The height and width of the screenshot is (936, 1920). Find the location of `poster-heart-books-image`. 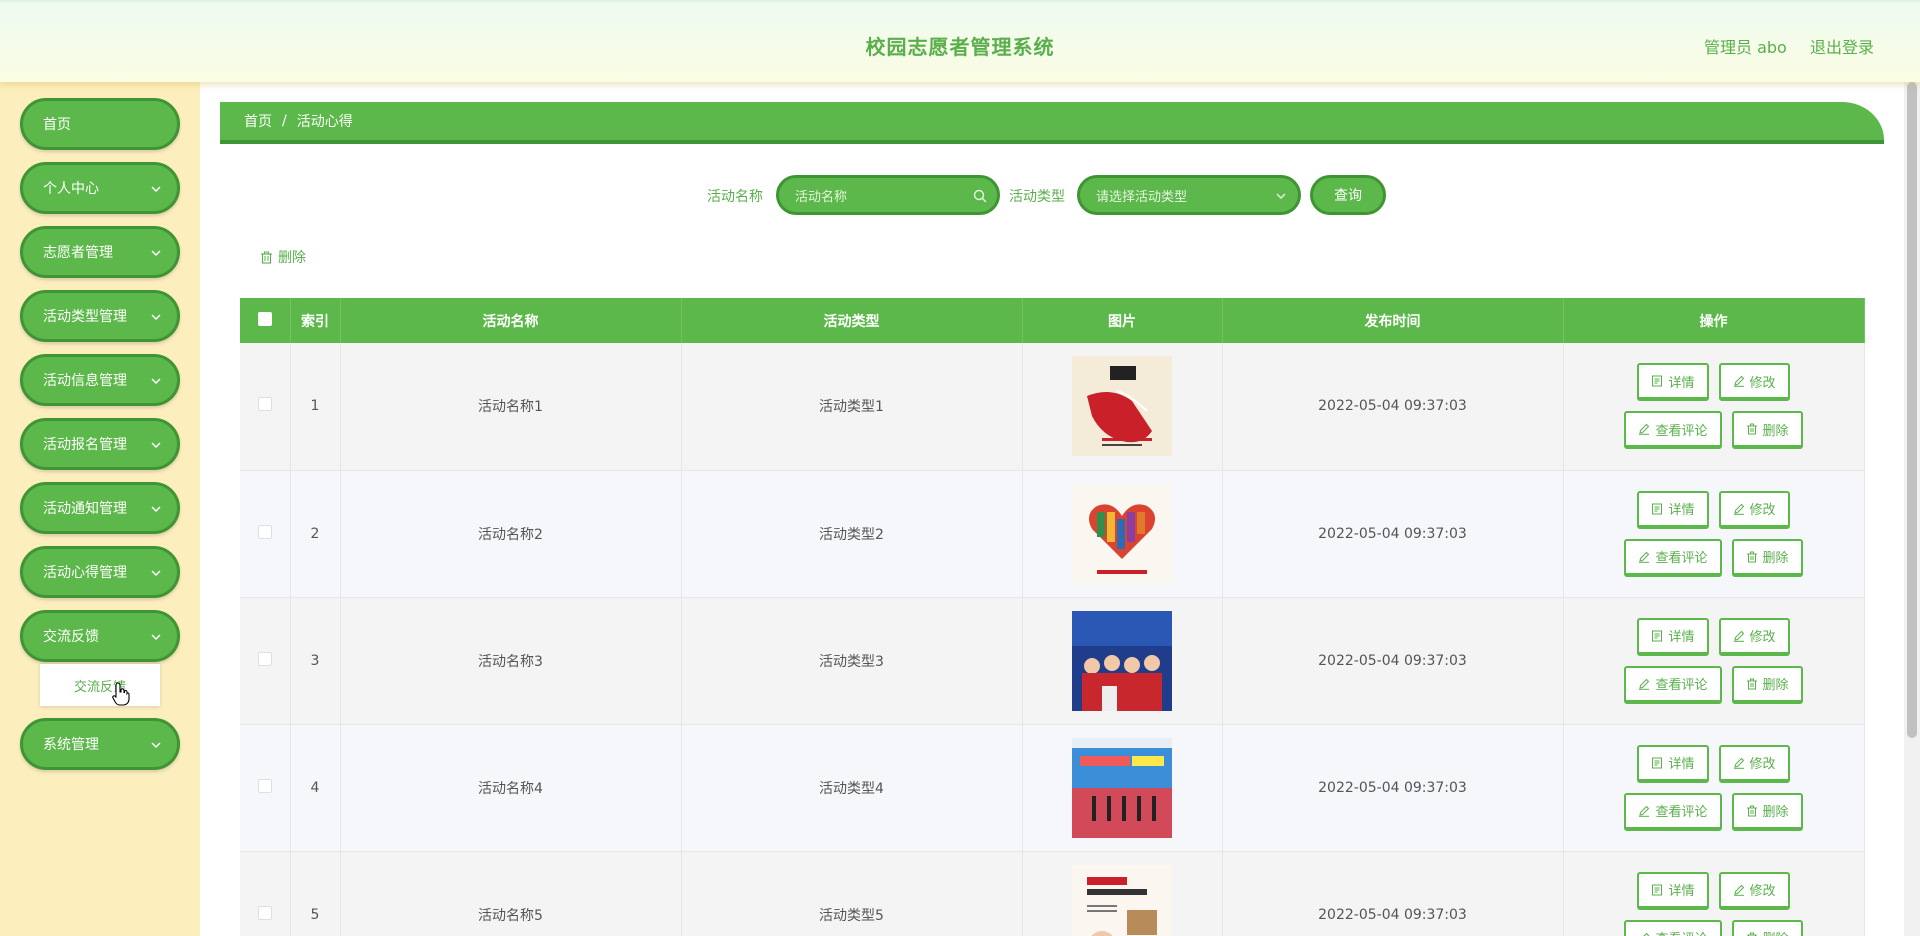

poster-heart-books-image is located at coordinates (1122, 533).